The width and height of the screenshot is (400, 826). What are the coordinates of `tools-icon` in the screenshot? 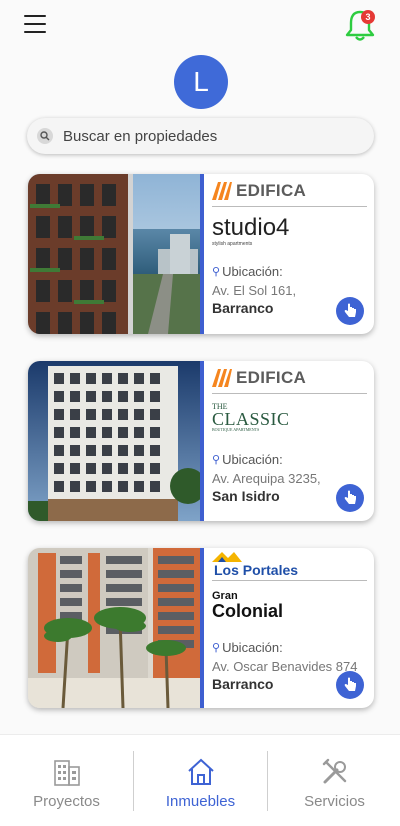 It's located at (335, 772).